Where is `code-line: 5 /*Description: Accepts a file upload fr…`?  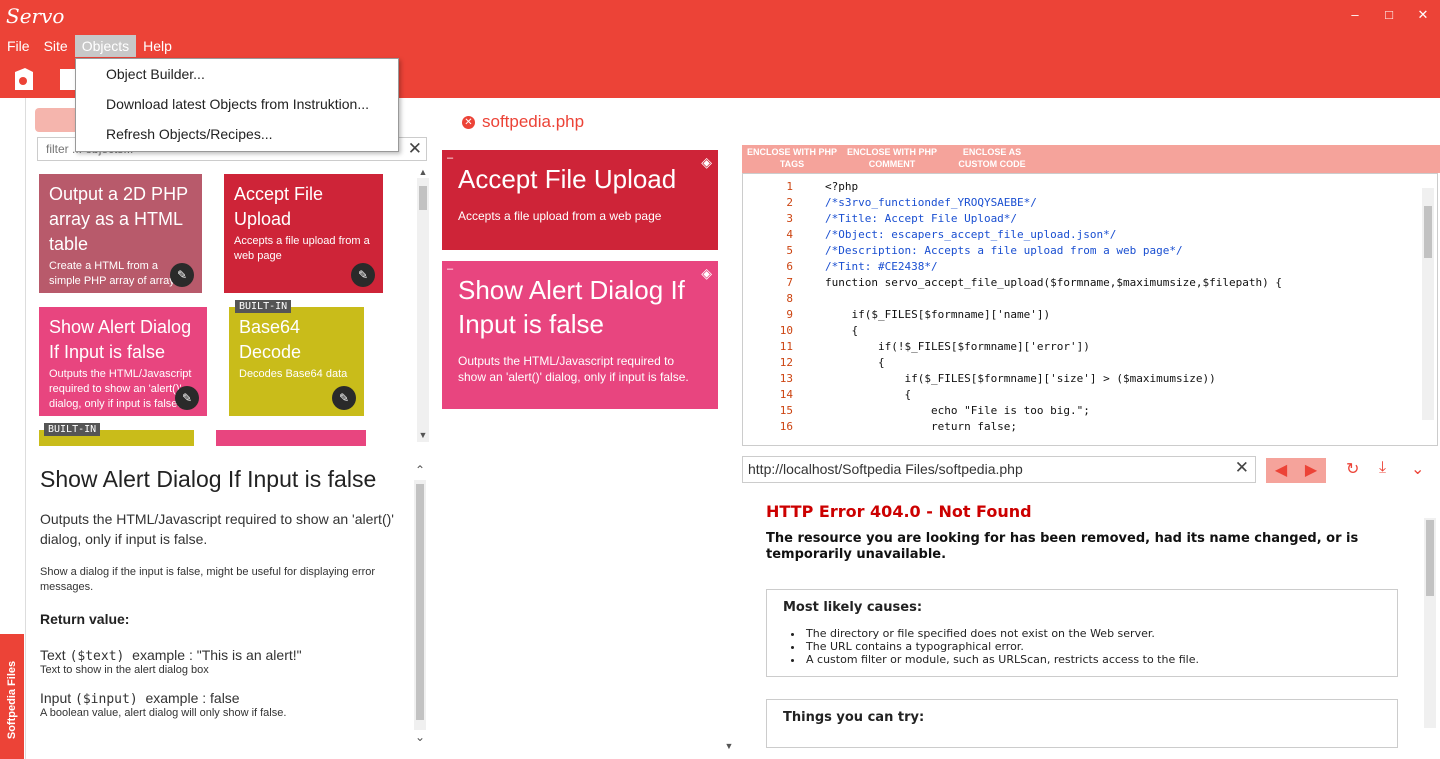
code-line: 5 /*Description: Accepts a file upload fr… is located at coordinates (1090, 251).